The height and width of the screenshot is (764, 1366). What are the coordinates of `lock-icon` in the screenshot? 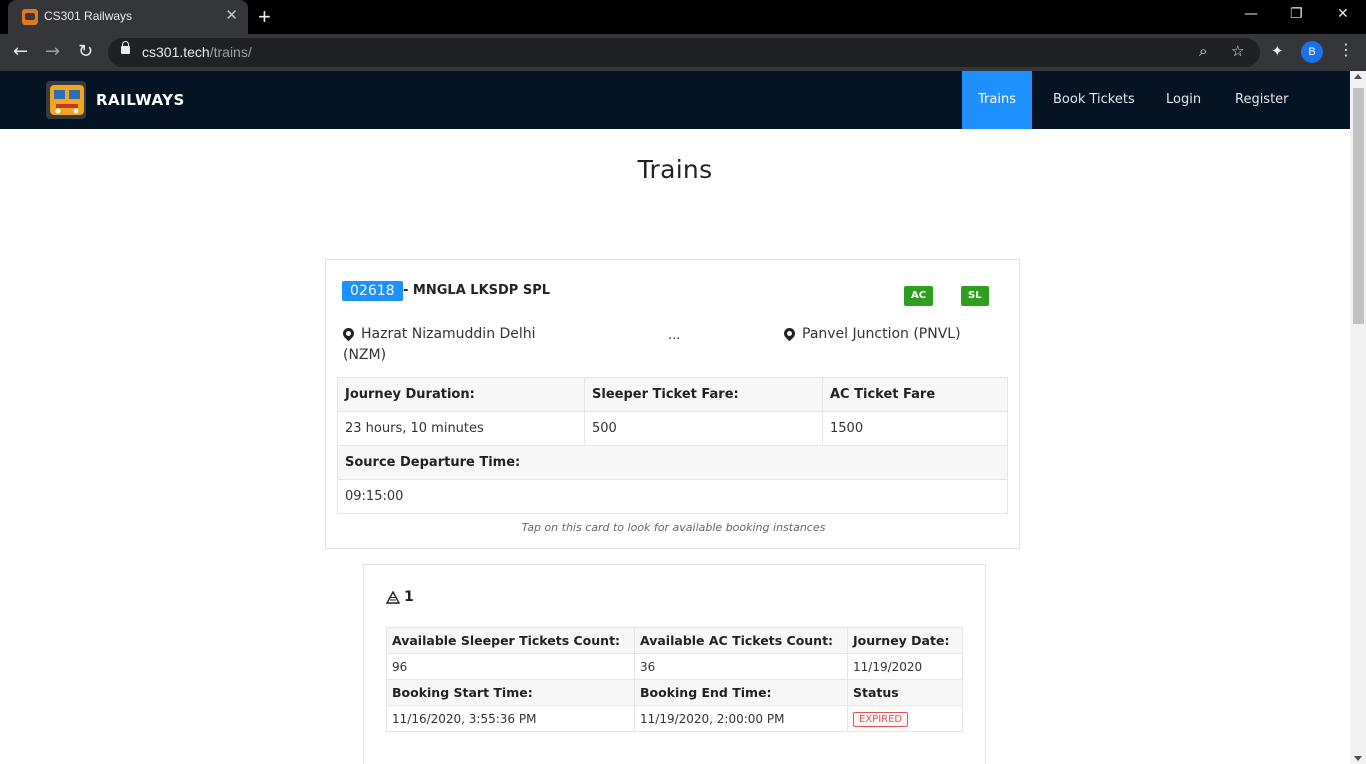 It's located at (125, 47).